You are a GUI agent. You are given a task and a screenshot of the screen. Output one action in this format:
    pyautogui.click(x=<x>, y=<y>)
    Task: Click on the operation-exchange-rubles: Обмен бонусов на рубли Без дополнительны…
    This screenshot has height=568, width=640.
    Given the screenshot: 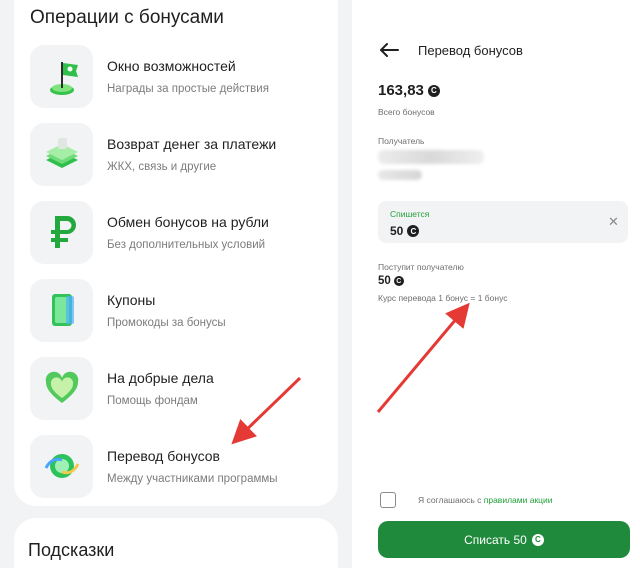 What is the action you would take?
    pyautogui.click(x=180, y=232)
    